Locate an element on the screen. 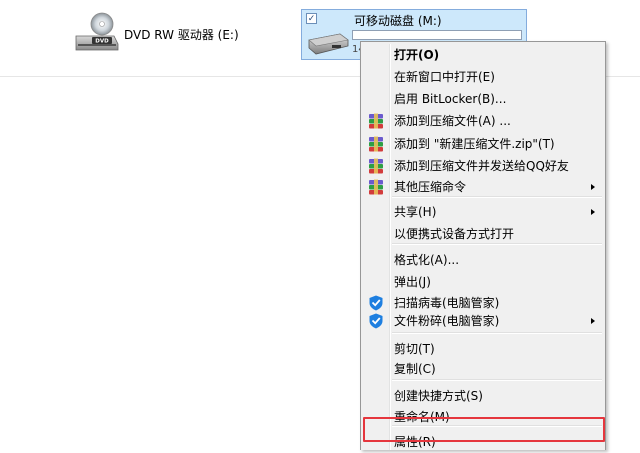 The image size is (640, 453). menu-item: 以便携式设备方式打开 is located at coordinates (483, 234).